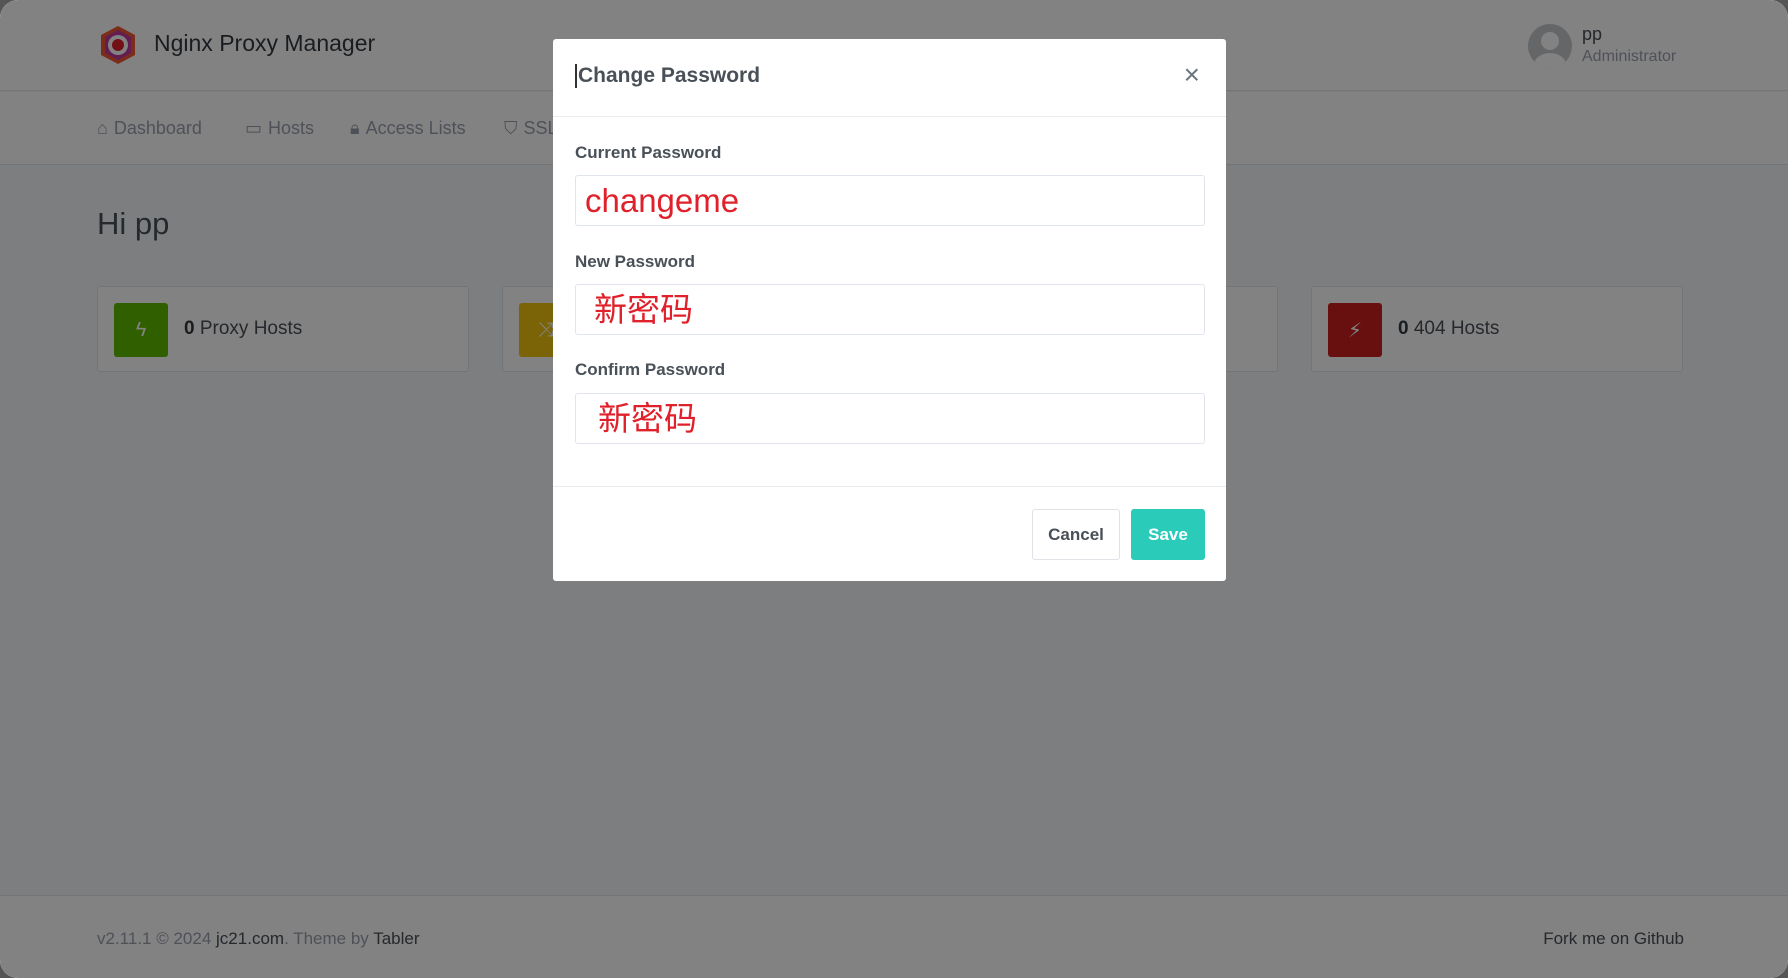 The height and width of the screenshot is (978, 1788). What do you see at coordinates (1168, 534) in the screenshot?
I see `save-button: Save` at bounding box center [1168, 534].